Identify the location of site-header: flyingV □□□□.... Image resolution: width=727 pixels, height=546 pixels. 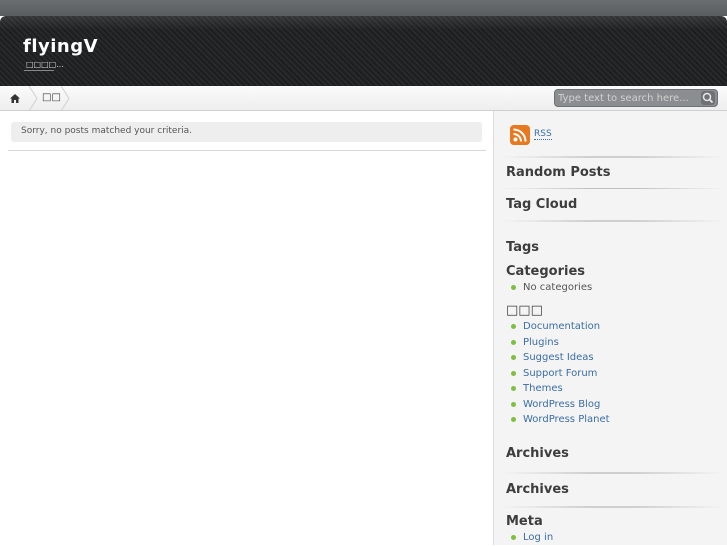
(363, 51).